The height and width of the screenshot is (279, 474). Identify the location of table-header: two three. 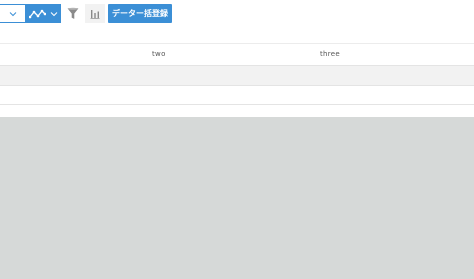
(237, 54).